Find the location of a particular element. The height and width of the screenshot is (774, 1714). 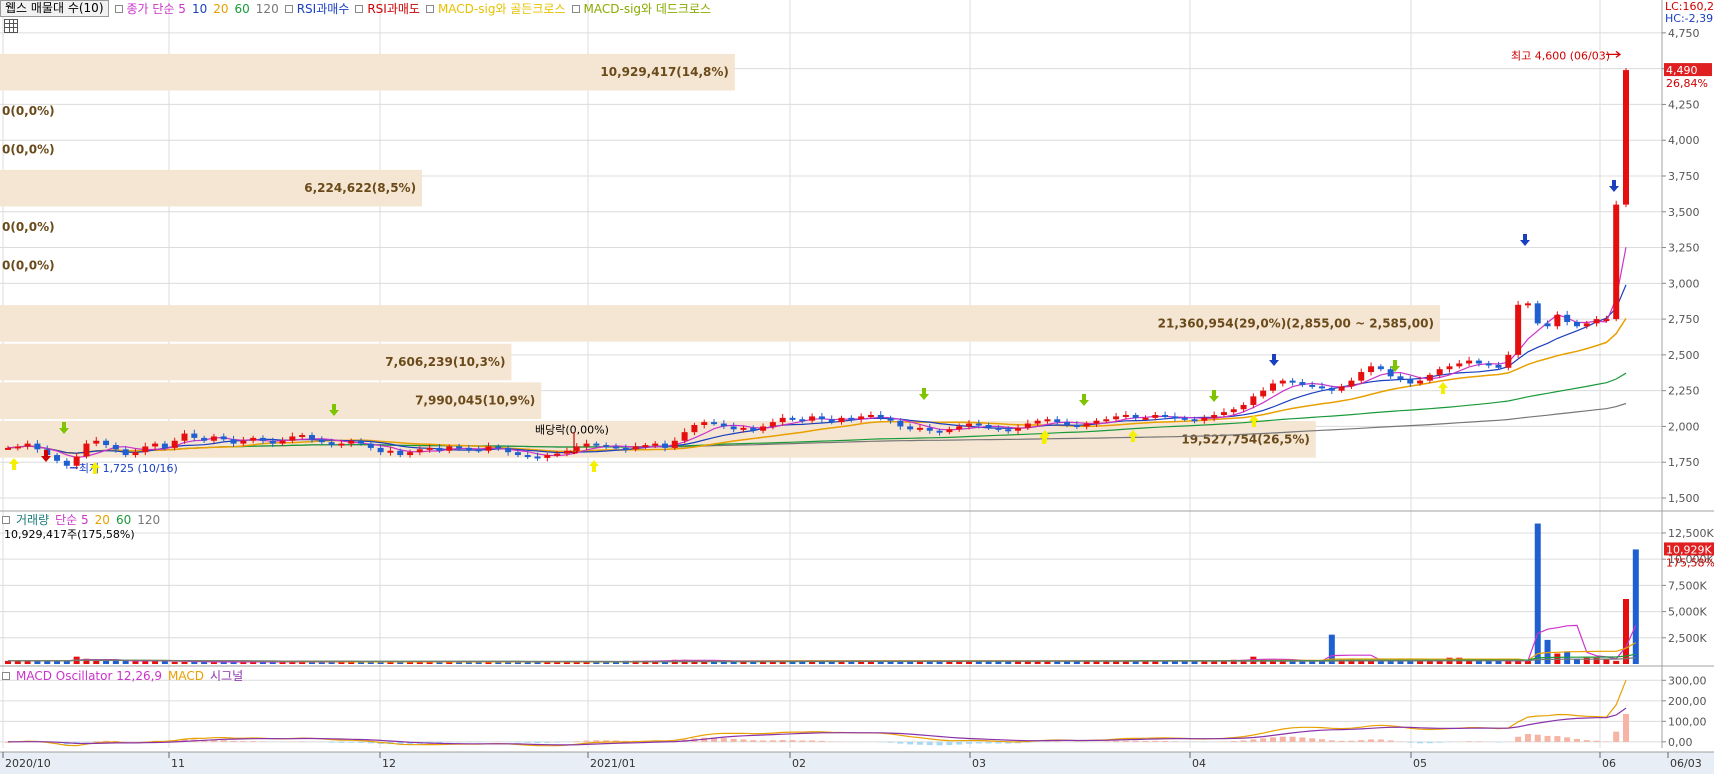

x-tick-label: 06/03 is located at coordinates (1686, 763).